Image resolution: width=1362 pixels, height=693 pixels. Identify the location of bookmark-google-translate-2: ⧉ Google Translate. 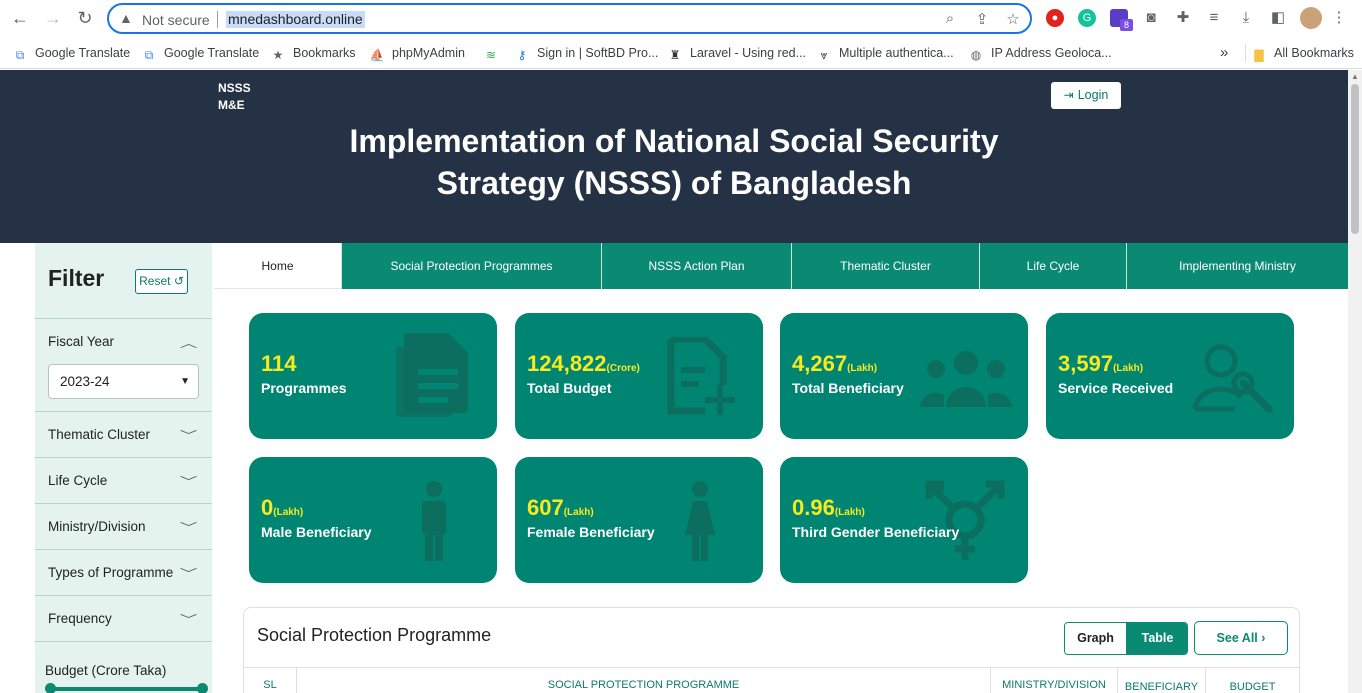
(200, 53).